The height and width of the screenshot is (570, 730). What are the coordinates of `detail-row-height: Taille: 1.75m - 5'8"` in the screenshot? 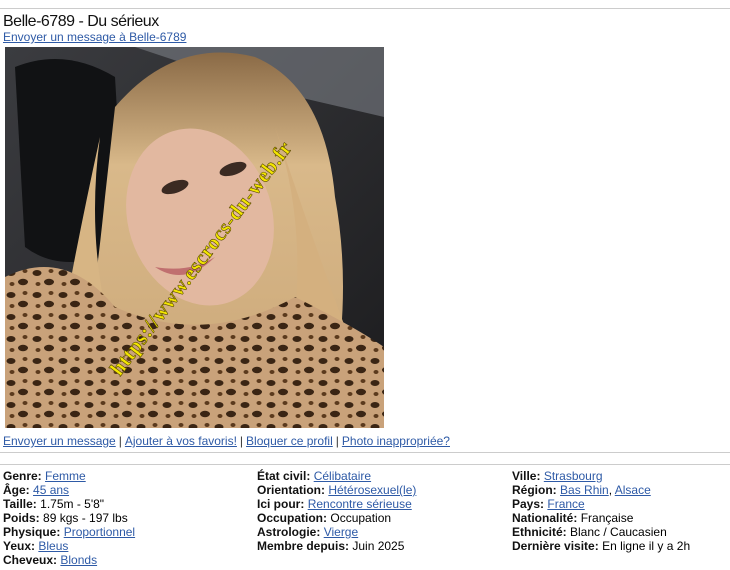 It's located at (123, 504).